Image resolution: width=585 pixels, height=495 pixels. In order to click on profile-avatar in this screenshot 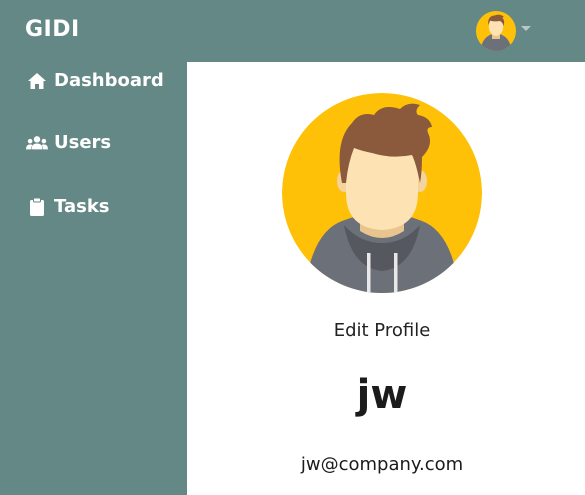, I will do `click(382, 193)`.